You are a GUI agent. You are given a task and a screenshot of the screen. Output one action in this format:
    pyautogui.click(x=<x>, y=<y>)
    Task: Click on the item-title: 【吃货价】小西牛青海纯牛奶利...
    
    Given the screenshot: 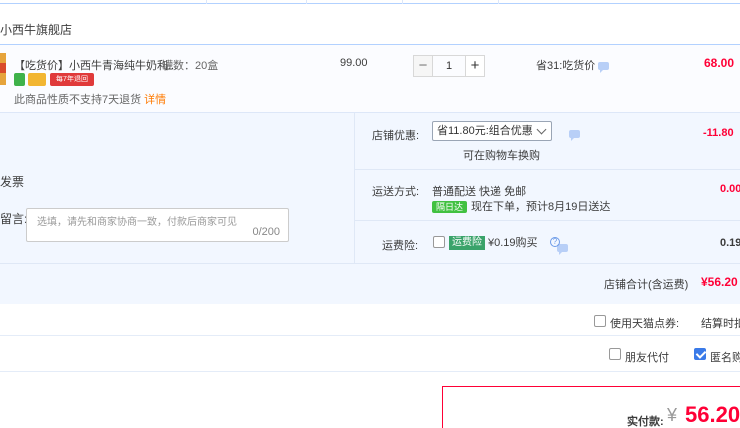 What is the action you would take?
    pyautogui.click(x=95, y=65)
    